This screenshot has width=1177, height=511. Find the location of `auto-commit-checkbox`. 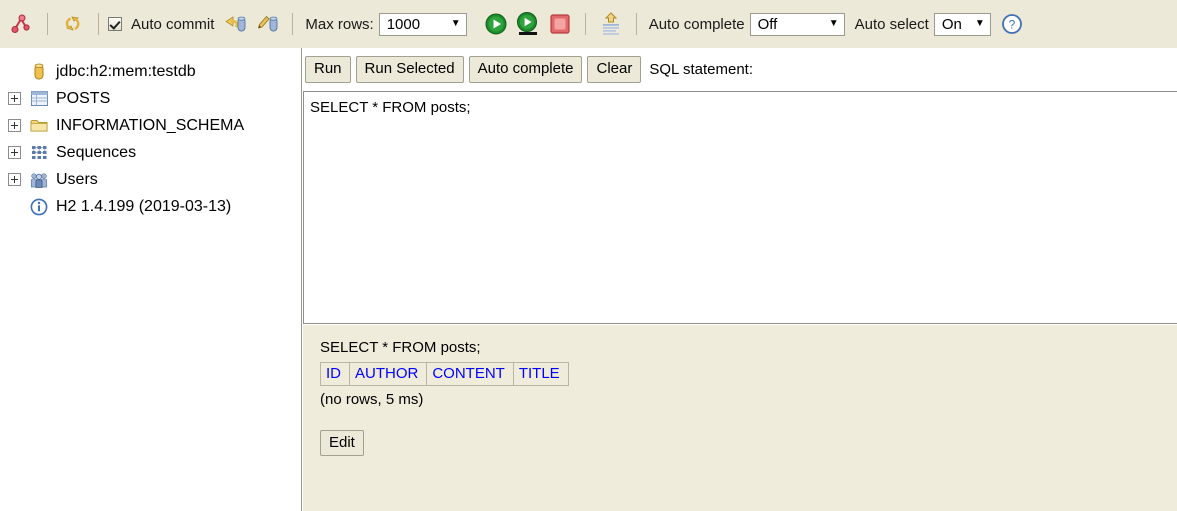

auto-commit-checkbox is located at coordinates (115, 24).